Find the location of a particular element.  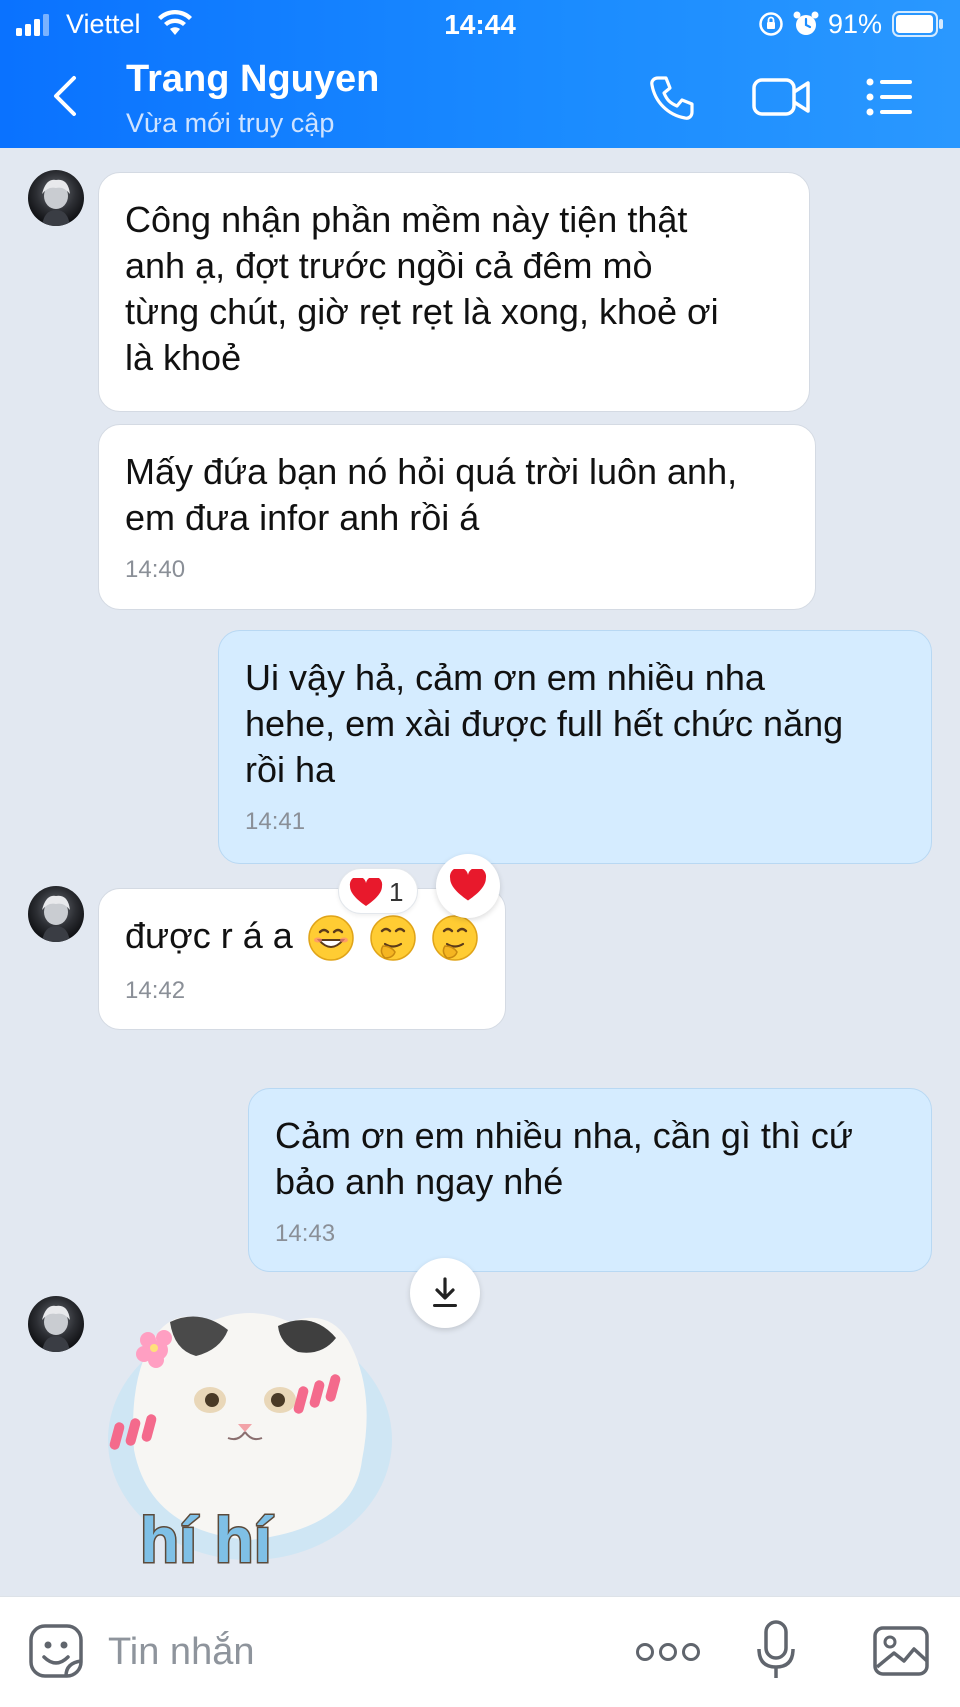

image-gallery-icon is located at coordinates (901, 1651).